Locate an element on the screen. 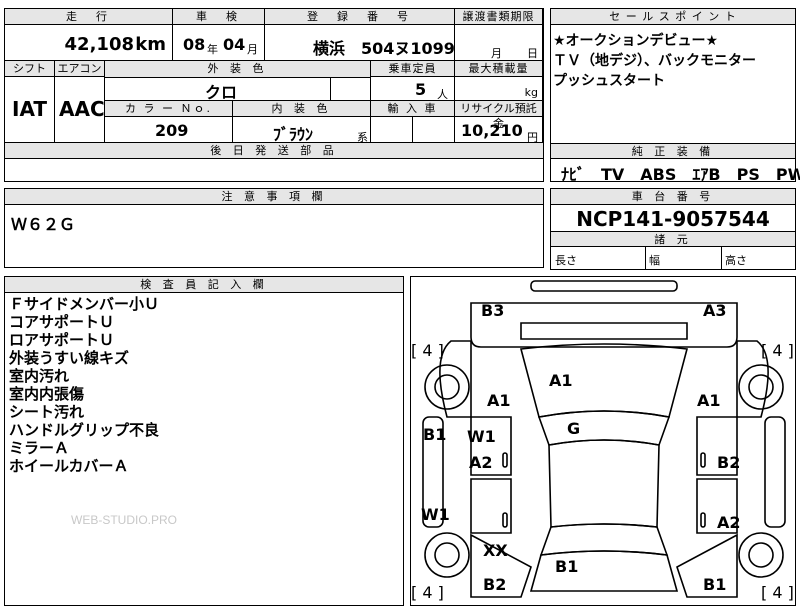 The image size is (800, 607). note-item: コアサポートＵ is located at coordinates (62, 322).